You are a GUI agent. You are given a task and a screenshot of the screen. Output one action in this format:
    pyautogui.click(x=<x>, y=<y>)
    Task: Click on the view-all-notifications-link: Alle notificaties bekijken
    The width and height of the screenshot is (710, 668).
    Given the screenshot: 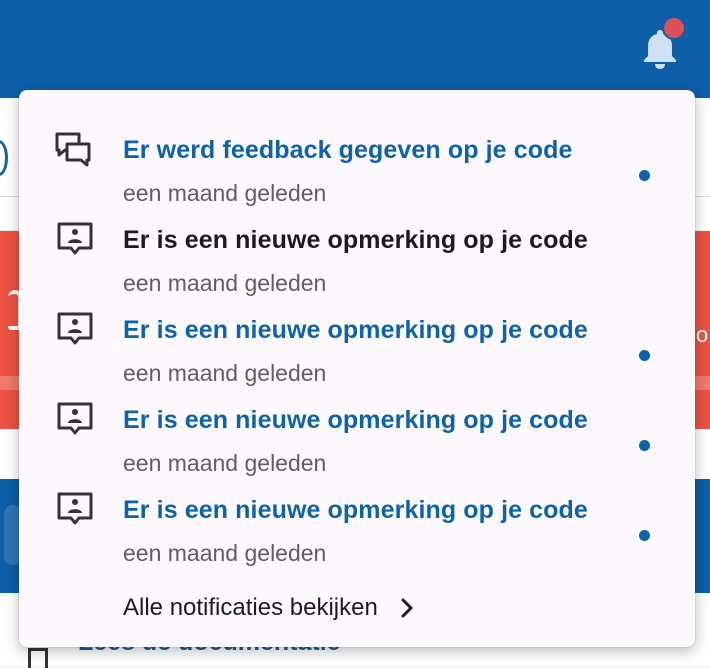 What is the action you would take?
    pyautogui.click(x=269, y=608)
    